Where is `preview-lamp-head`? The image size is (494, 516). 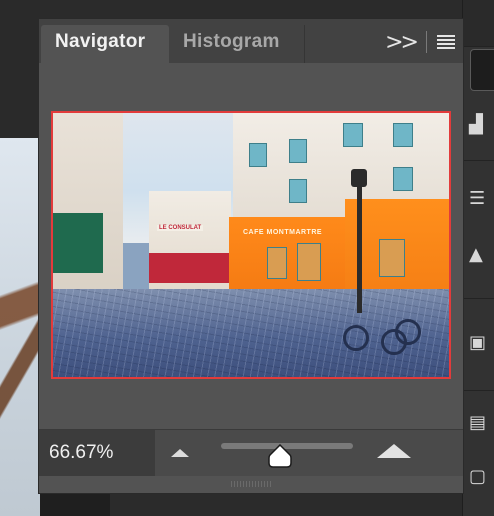 preview-lamp-head is located at coordinates (359, 178).